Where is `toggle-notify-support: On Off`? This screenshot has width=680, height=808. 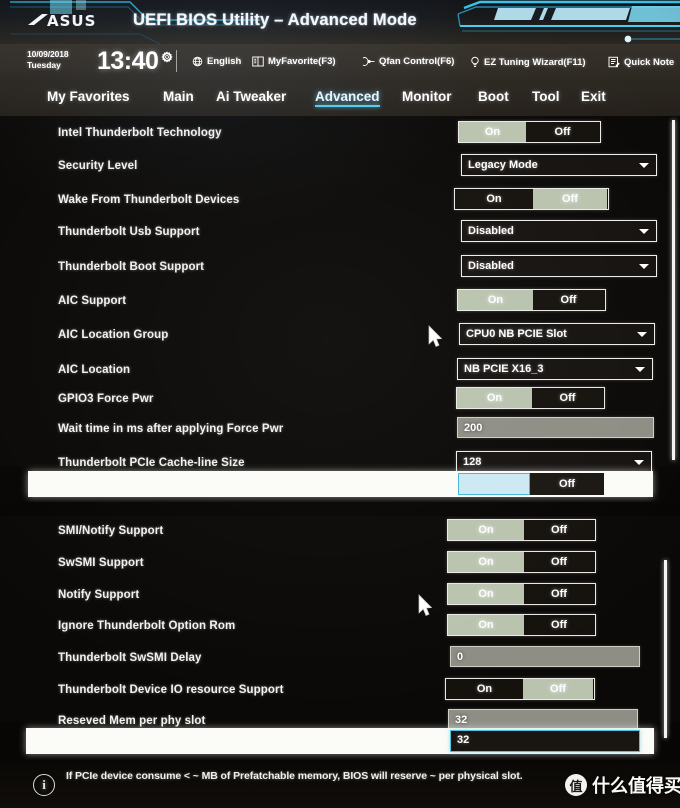 toggle-notify-support: On Off is located at coordinates (521, 594).